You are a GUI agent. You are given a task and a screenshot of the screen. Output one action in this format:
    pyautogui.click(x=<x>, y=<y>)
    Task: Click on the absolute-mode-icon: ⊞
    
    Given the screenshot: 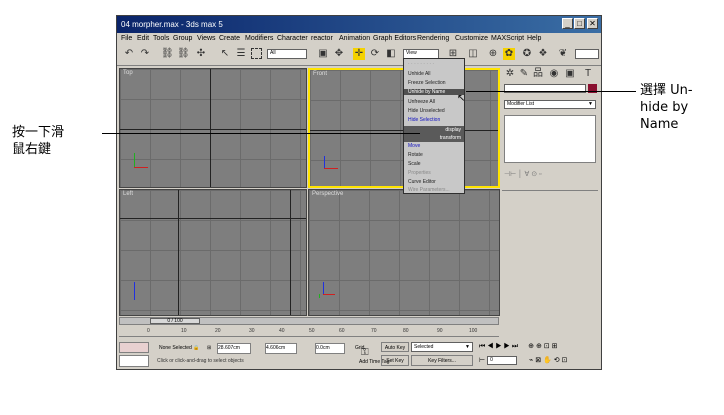 What is the action you would take?
    pyautogui.click(x=209, y=348)
    